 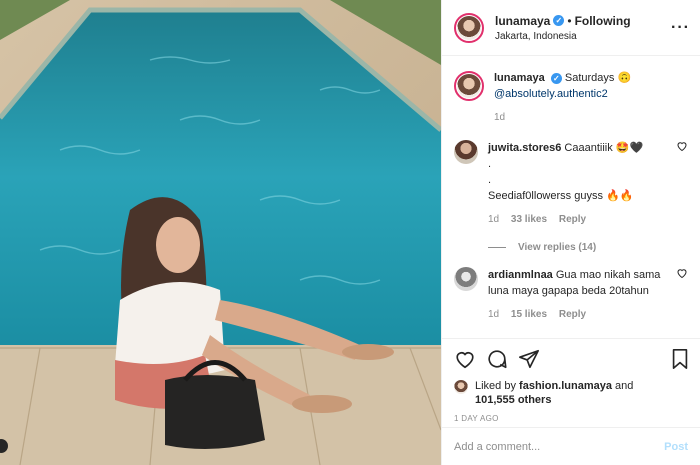 I want to click on caption-age: 1d, so click(x=499, y=117).